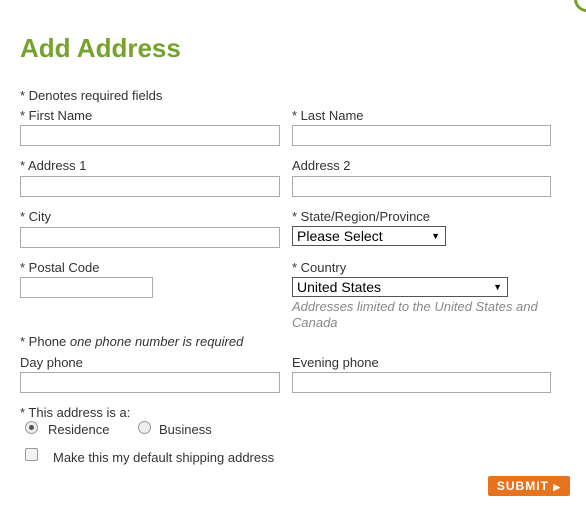 This screenshot has height=515, width=586. I want to click on postal-code-label: * Postal Code, so click(60, 267).